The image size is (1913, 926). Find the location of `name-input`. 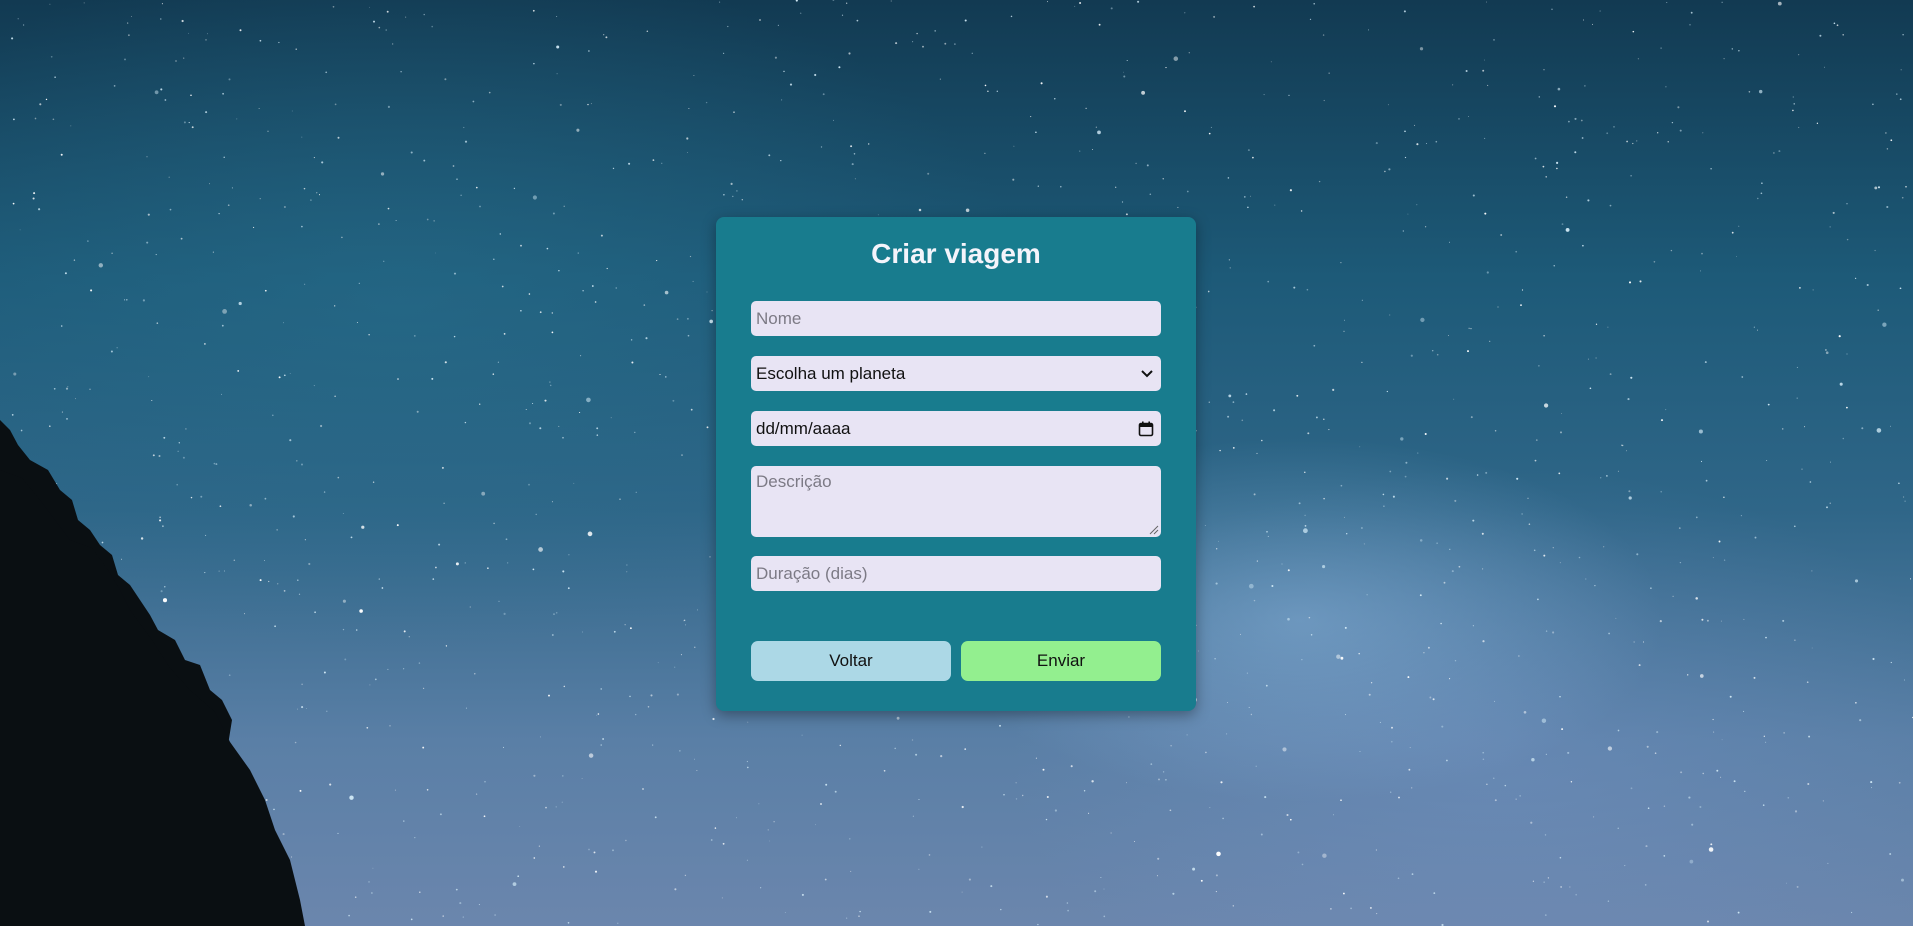

name-input is located at coordinates (956, 318).